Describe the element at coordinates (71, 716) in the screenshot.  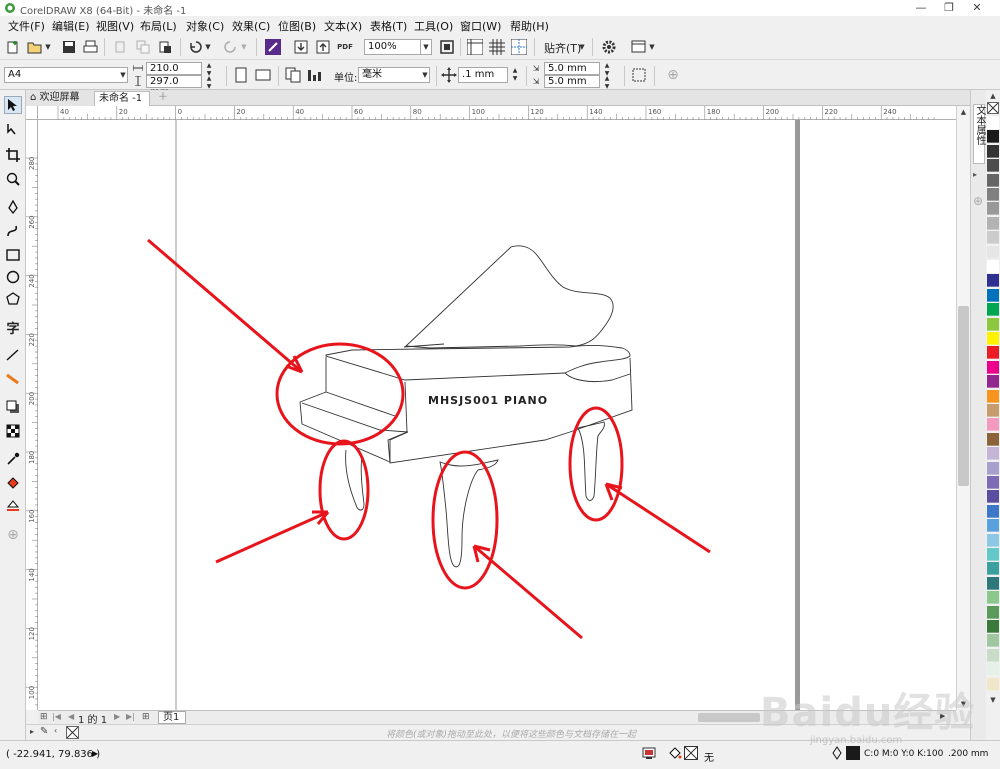
I see `previous-page-icon: ◀` at that location.